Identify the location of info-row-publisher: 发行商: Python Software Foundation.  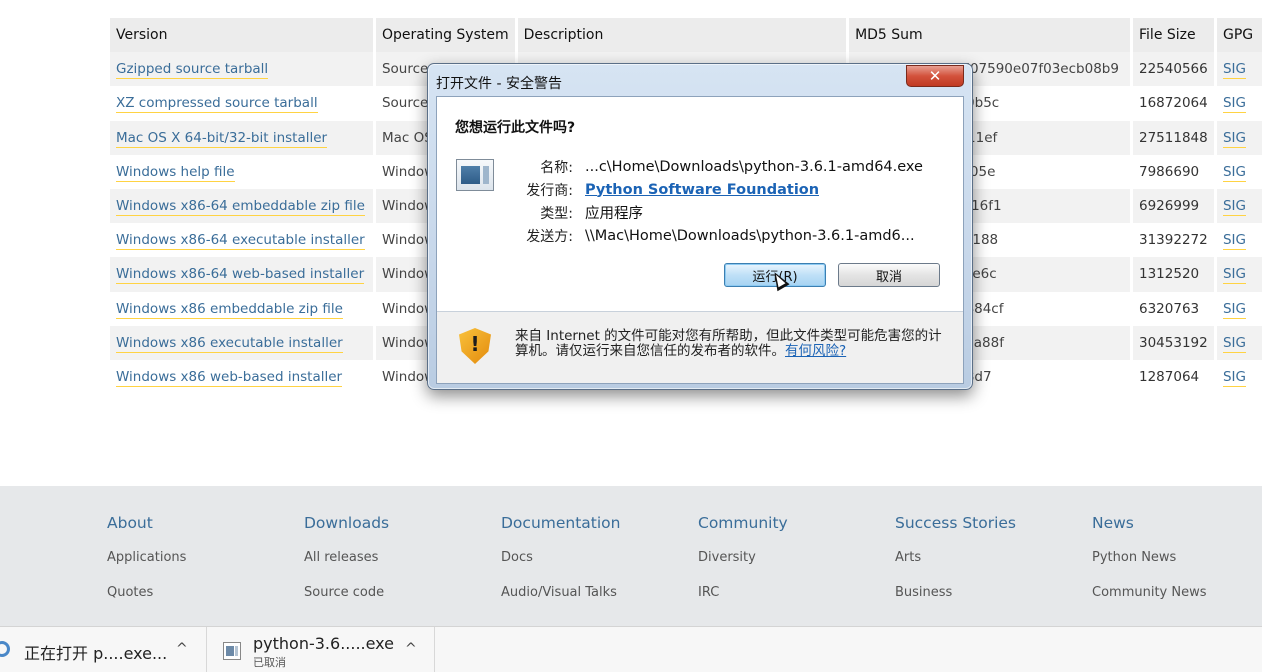
(727, 189).